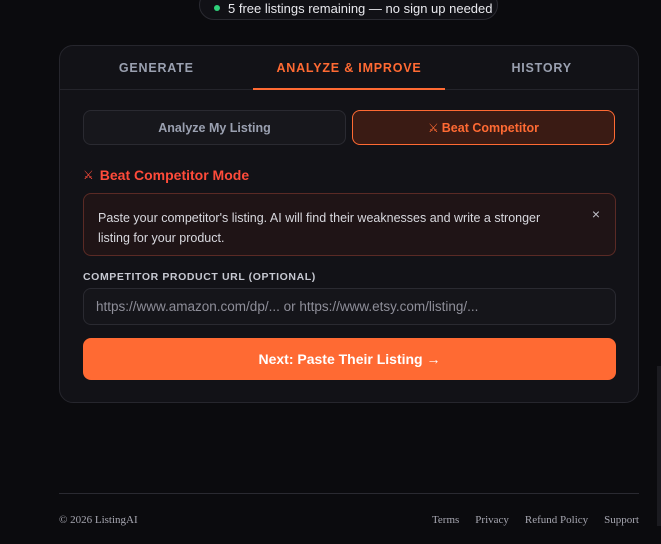 The image size is (661, 544). Describe the element at coordinates (556, 520) in the screenshot. I see `footer-link-refund-policy: Refund Policy` at that location.